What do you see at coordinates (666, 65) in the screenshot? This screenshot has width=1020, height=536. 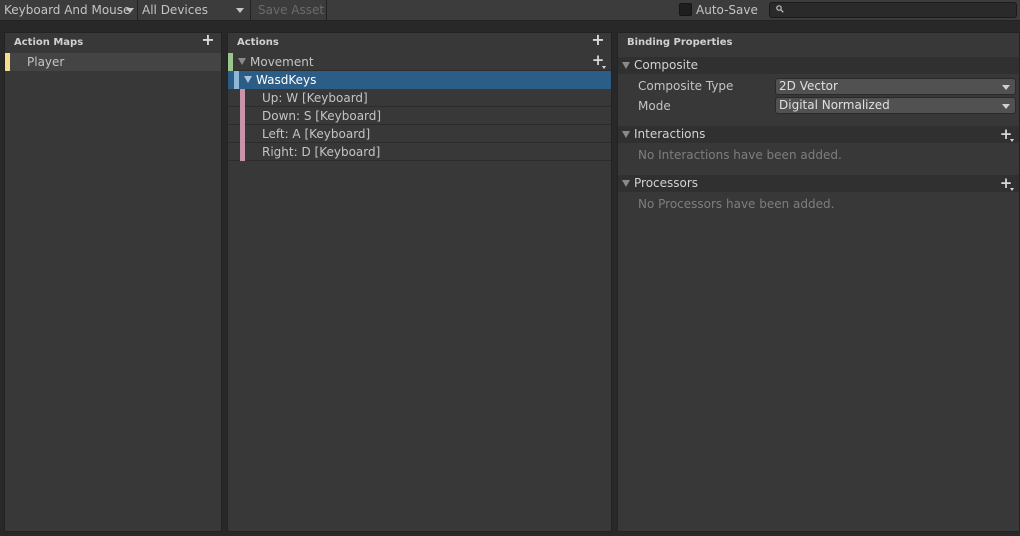 I see `composite-section-label: Composite` at bounding box center [666, 65].